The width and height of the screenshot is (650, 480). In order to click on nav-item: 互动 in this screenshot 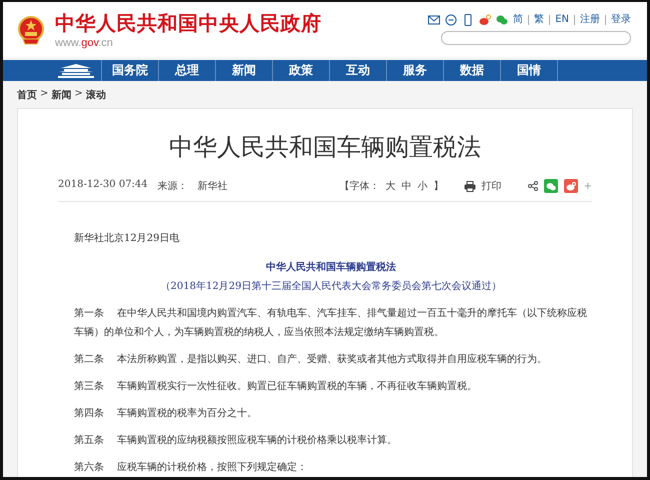, I will do `click(358, 70)`.